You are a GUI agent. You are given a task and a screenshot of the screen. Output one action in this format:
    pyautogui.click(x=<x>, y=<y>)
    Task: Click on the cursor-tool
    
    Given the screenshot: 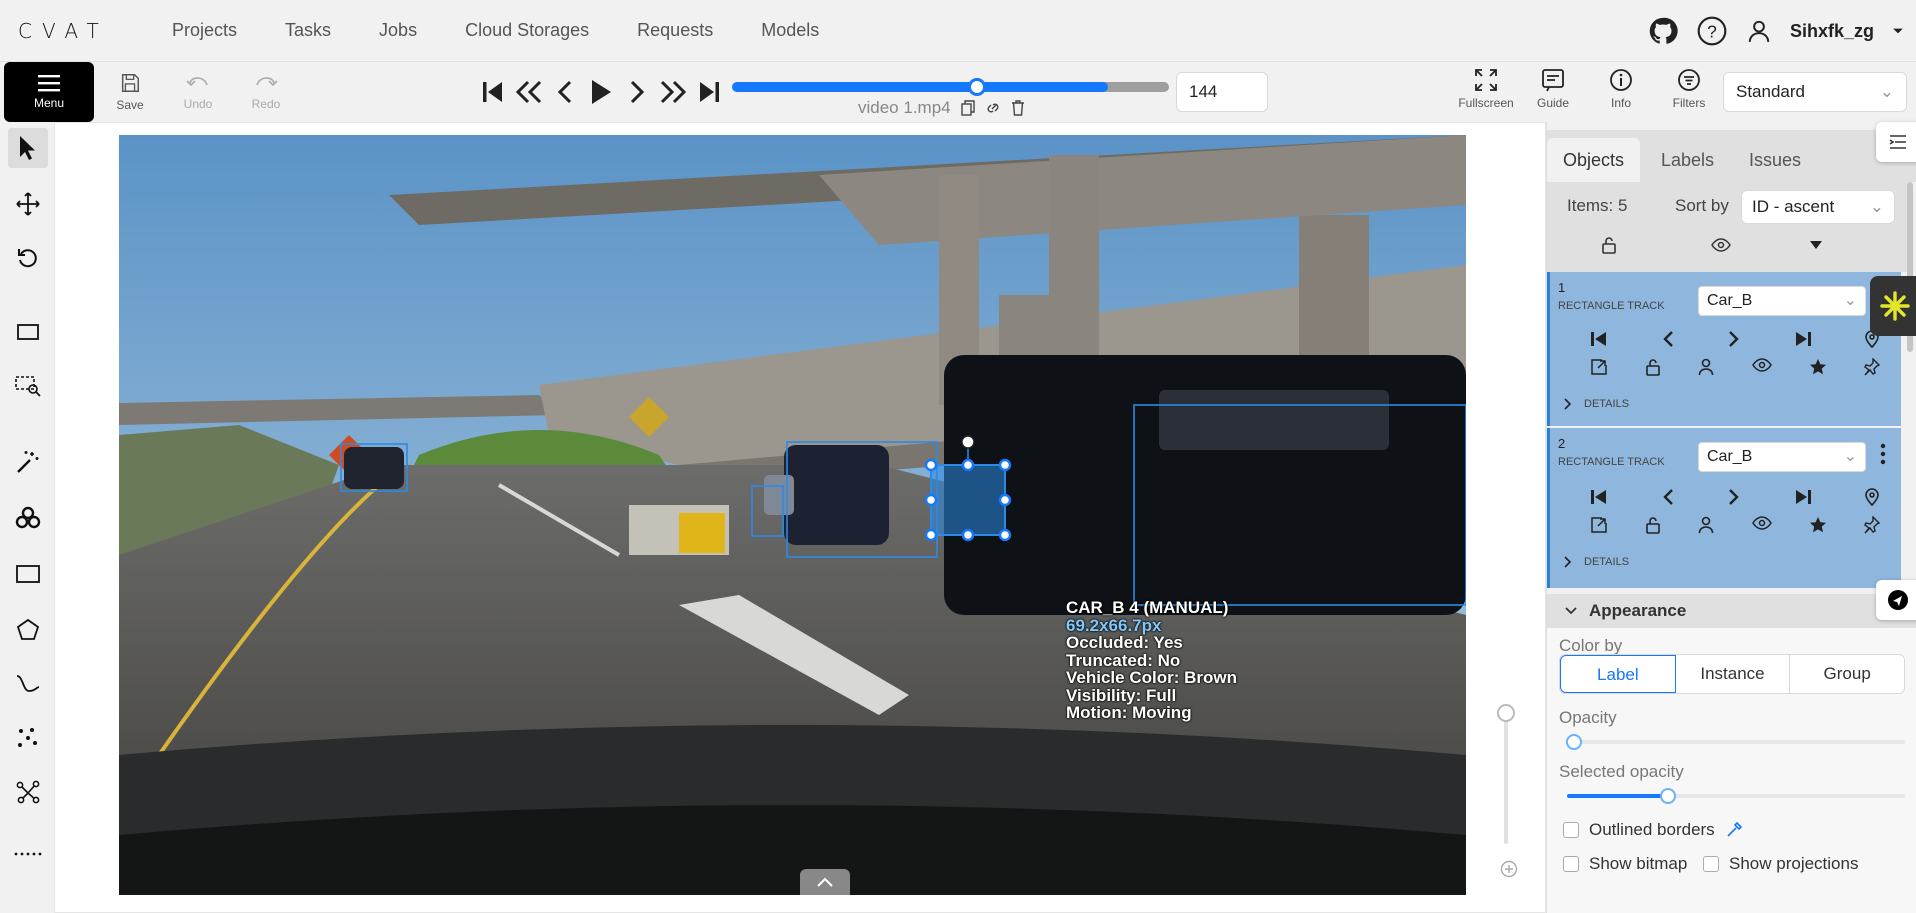 What is the action you would take?
    pyautogui.click(x=28, y=148)
    